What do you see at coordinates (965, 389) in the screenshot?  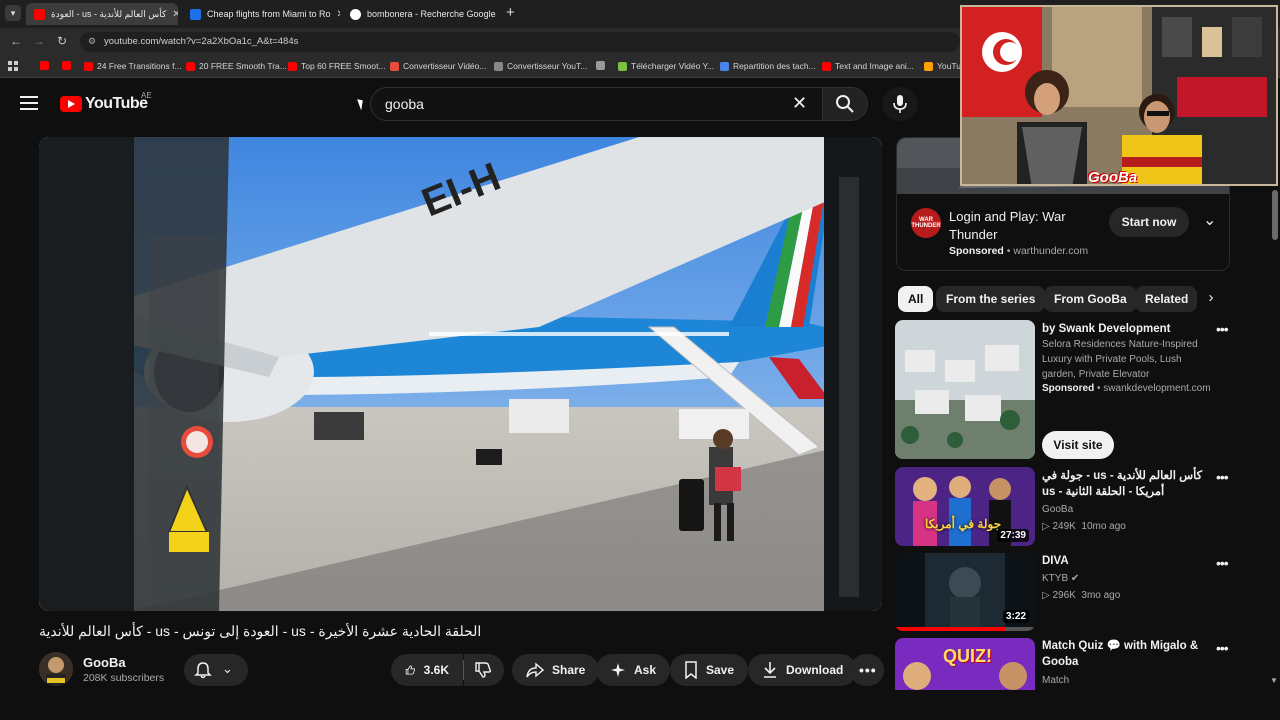 I see `related-thumbnail` at bounding box center [965, 389].